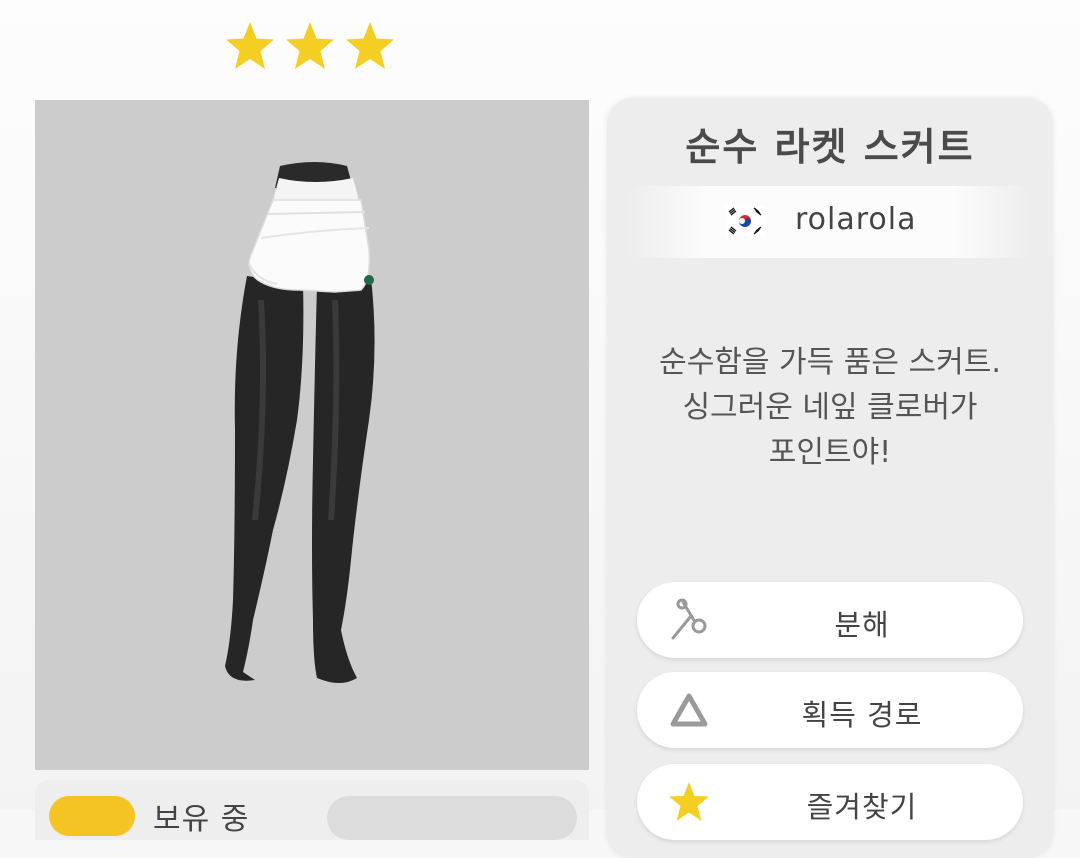 The width and height of the screenshot is (1080, 858). Describe the element at coordinates (830, 147) in the screenshot. I see `item-title: 순수 라켓 스커트` at that location.